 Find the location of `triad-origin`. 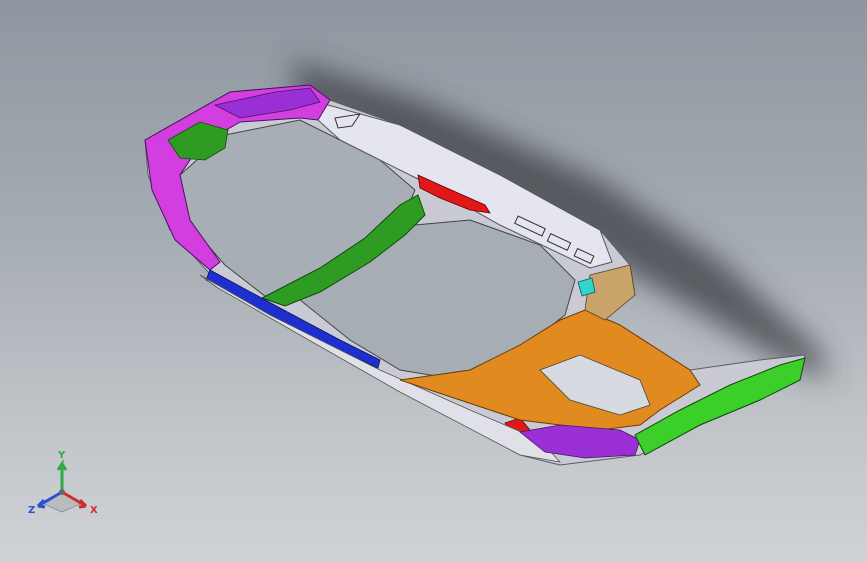

triad-origin is located at coordinates (62, 492).